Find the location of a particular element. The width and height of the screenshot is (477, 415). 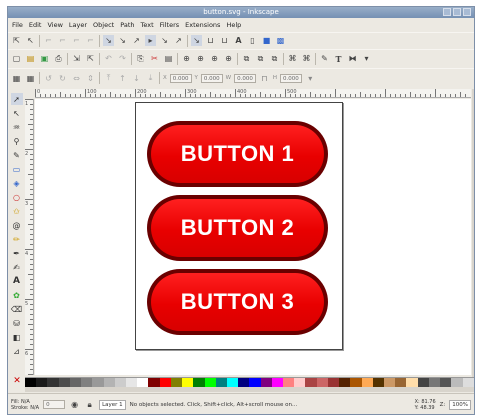

save-icon: ▣ is located at coordinates (44, 58).